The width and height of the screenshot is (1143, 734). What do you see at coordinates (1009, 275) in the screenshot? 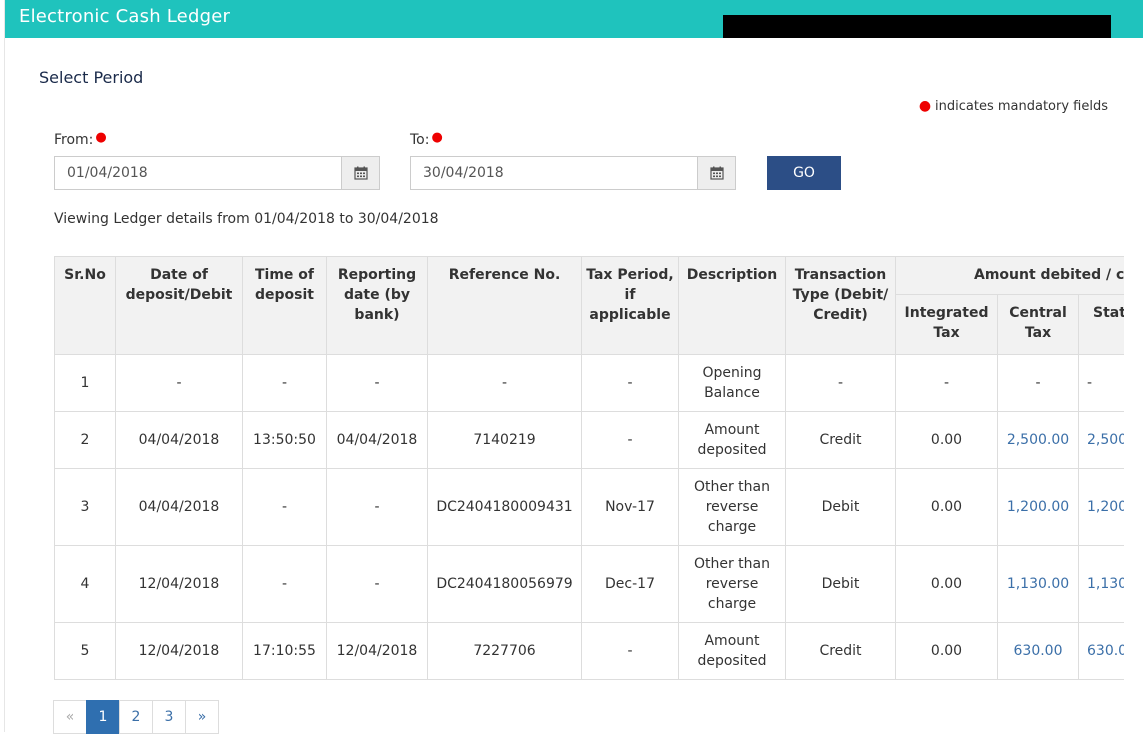
I see `header-amount-group: Amount debited / c` at bounding box center [1009, 275].